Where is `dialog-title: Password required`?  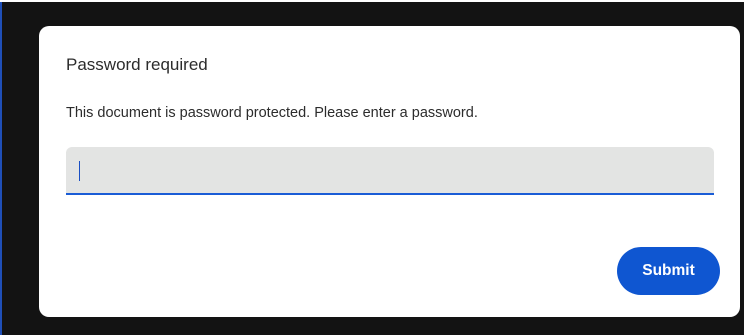 dialog-title: Password required is located at coordinates (137, 64).